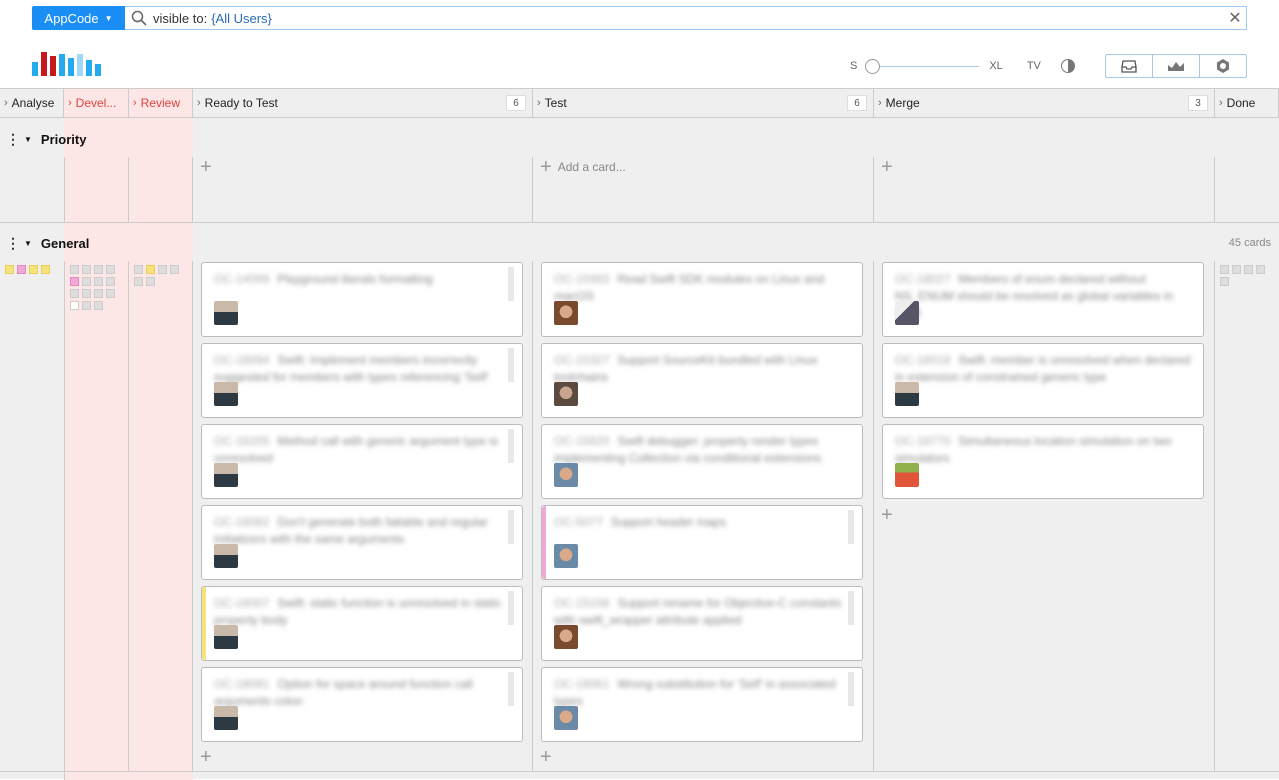 This screenshot has height=780, width=1279. Describe the element at coordinates (1044, 103) in the screenshot. I see `column-header-merge: › Merge 3` at that location.